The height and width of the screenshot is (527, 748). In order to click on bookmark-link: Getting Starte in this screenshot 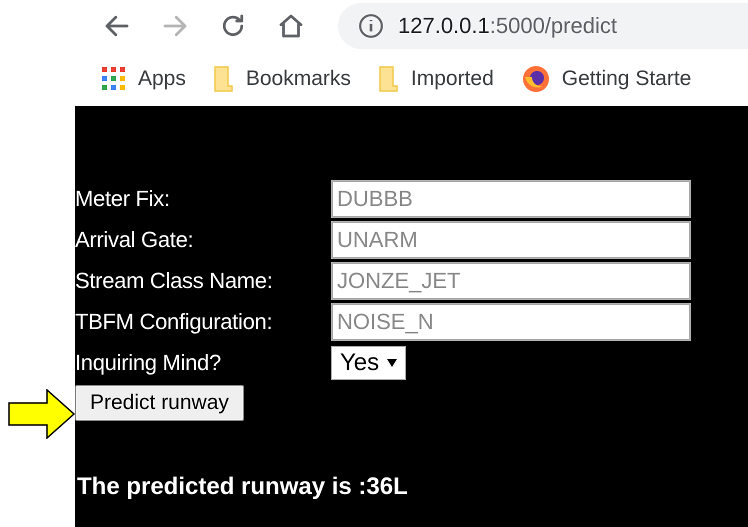, I will do `click(607, 79)`.